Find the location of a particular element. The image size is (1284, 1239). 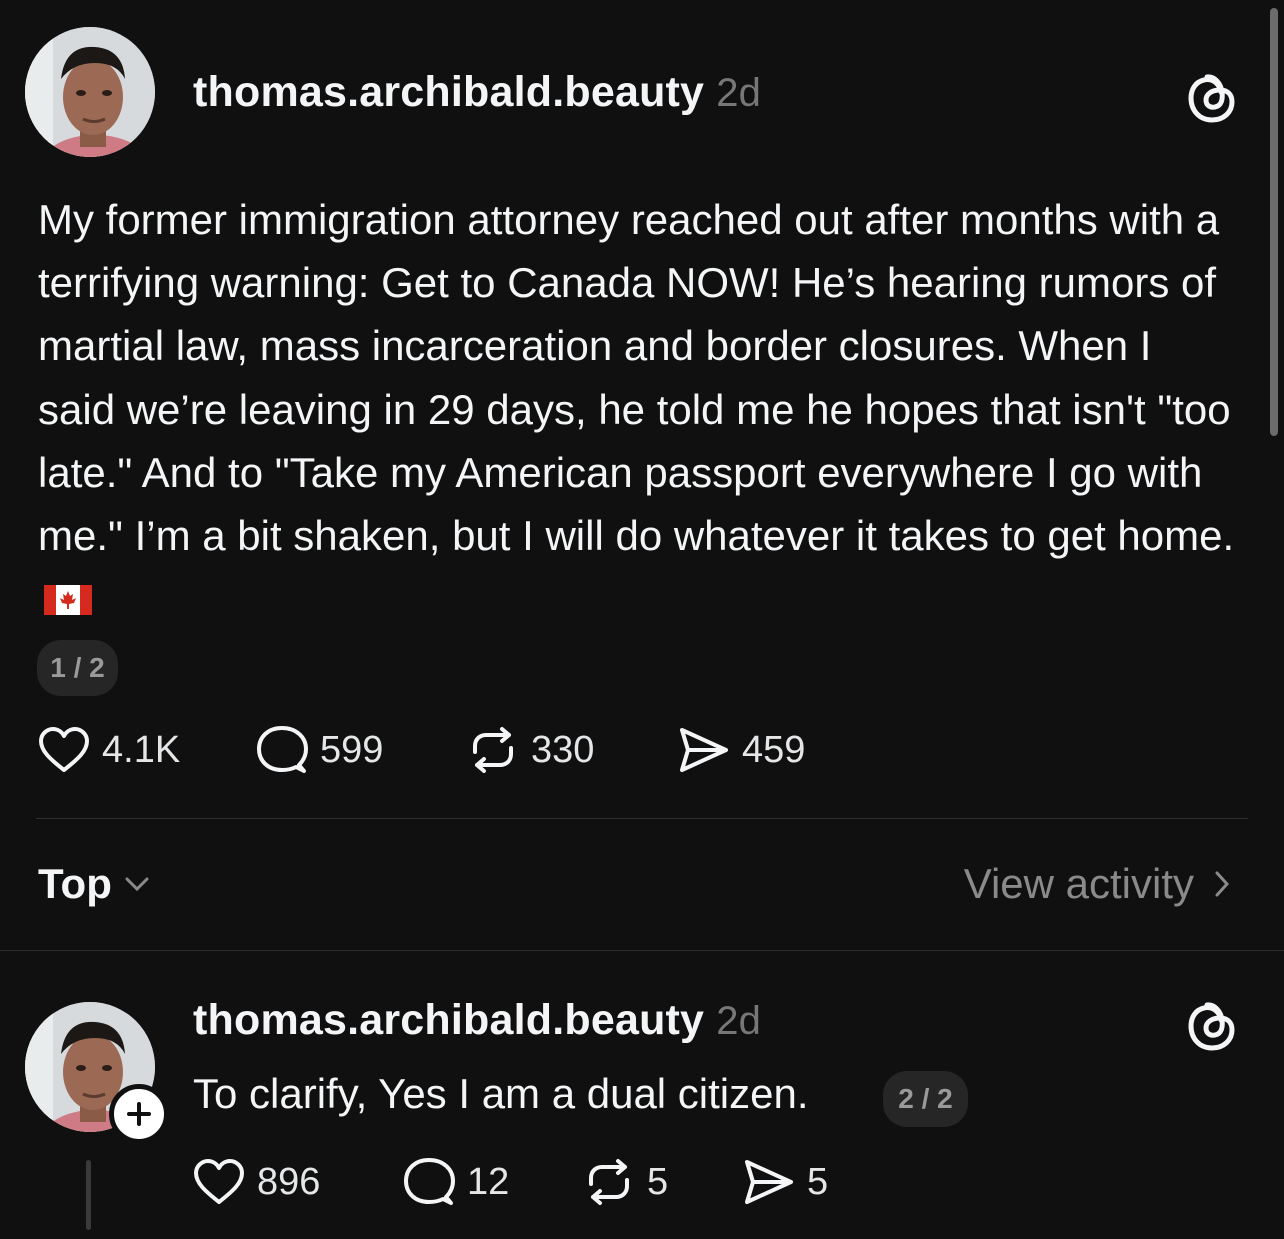

view-activity-label: View activity is located at coordinates (1078, 883).